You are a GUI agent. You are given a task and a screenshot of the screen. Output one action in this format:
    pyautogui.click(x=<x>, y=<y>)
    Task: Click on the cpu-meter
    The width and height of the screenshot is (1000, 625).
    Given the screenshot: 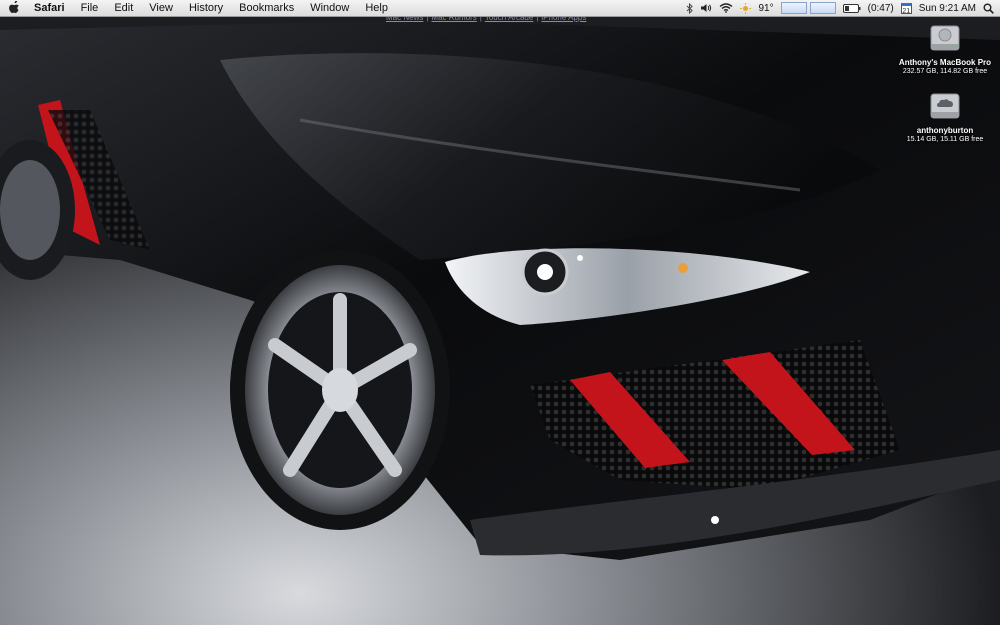 What is the action you would take?
    pyautogui.click(x=793, y=8)
    